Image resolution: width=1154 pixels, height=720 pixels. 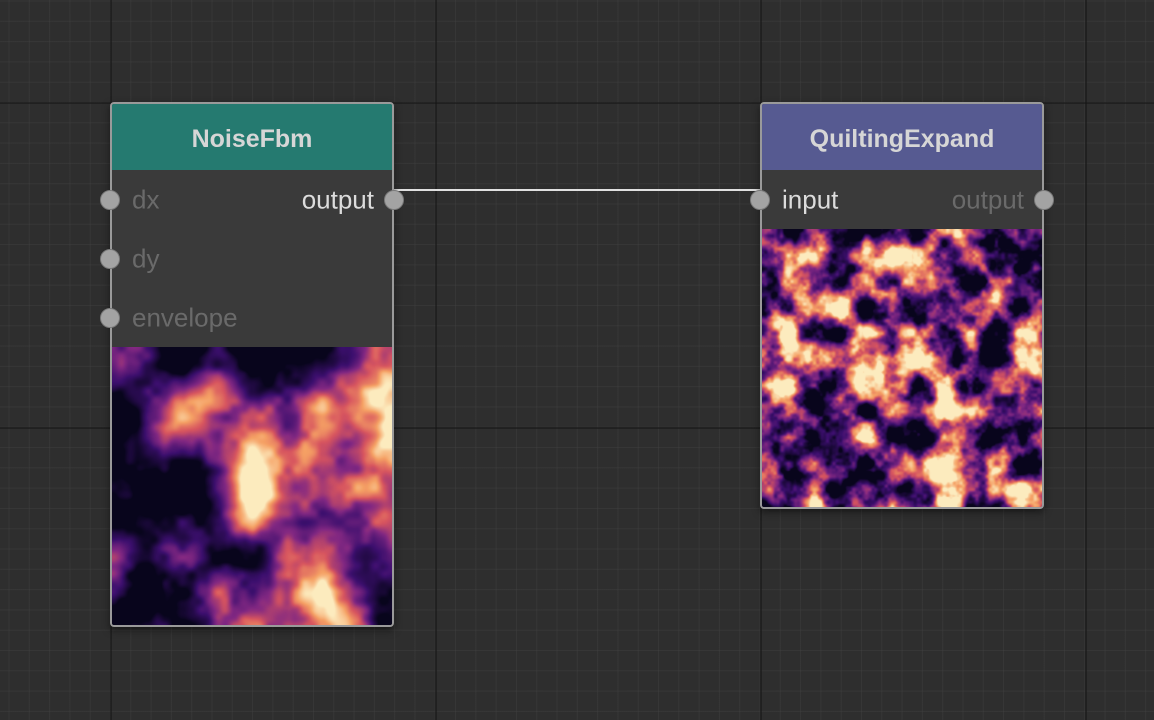 I want to click on port-row-input: input output, so click(x=902, y=199).